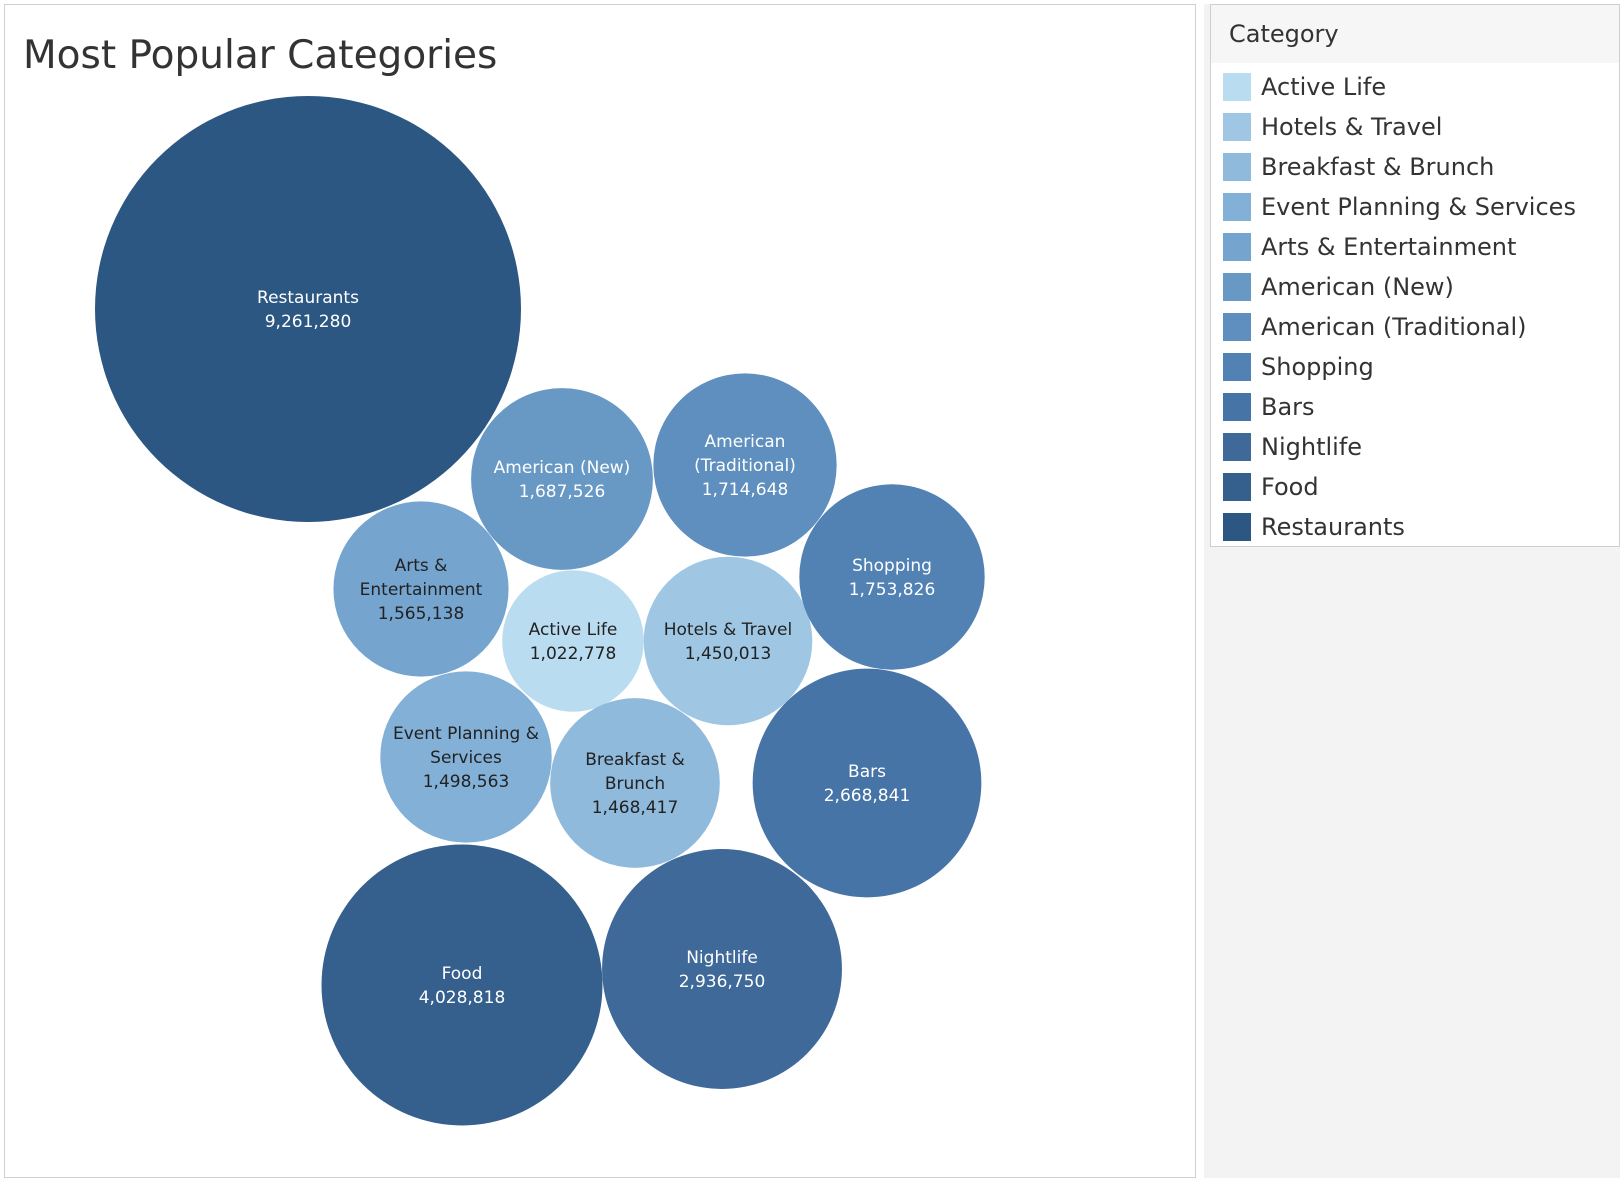 Image resolution: width=1620 pixels, height=1182 pixels. I want to click on legend-label: Arts & Entertainment, so click(1389, 247).